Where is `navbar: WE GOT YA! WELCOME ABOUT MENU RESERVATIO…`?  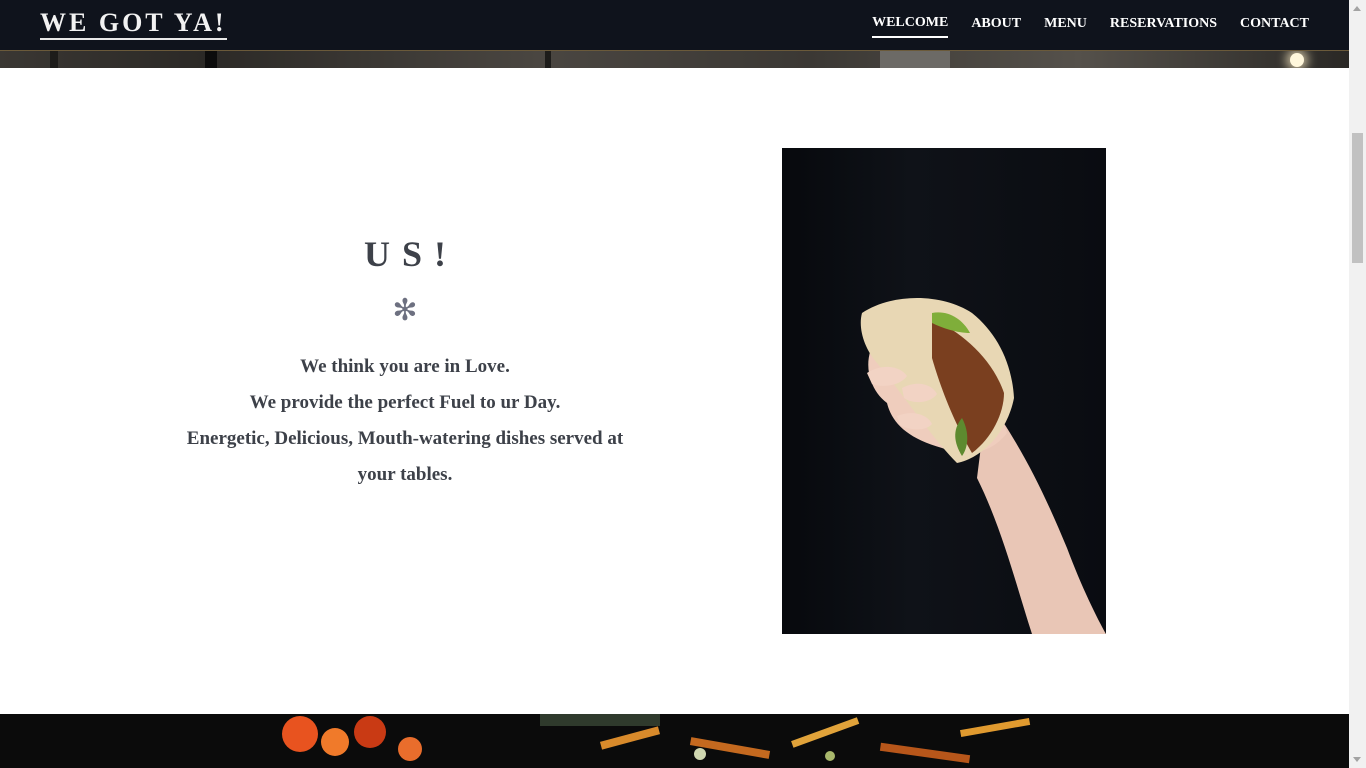 navbar: WE GOT YA! WELCOME ABOUT MENU RESERVATIO… is located at coordinates (674, 25).